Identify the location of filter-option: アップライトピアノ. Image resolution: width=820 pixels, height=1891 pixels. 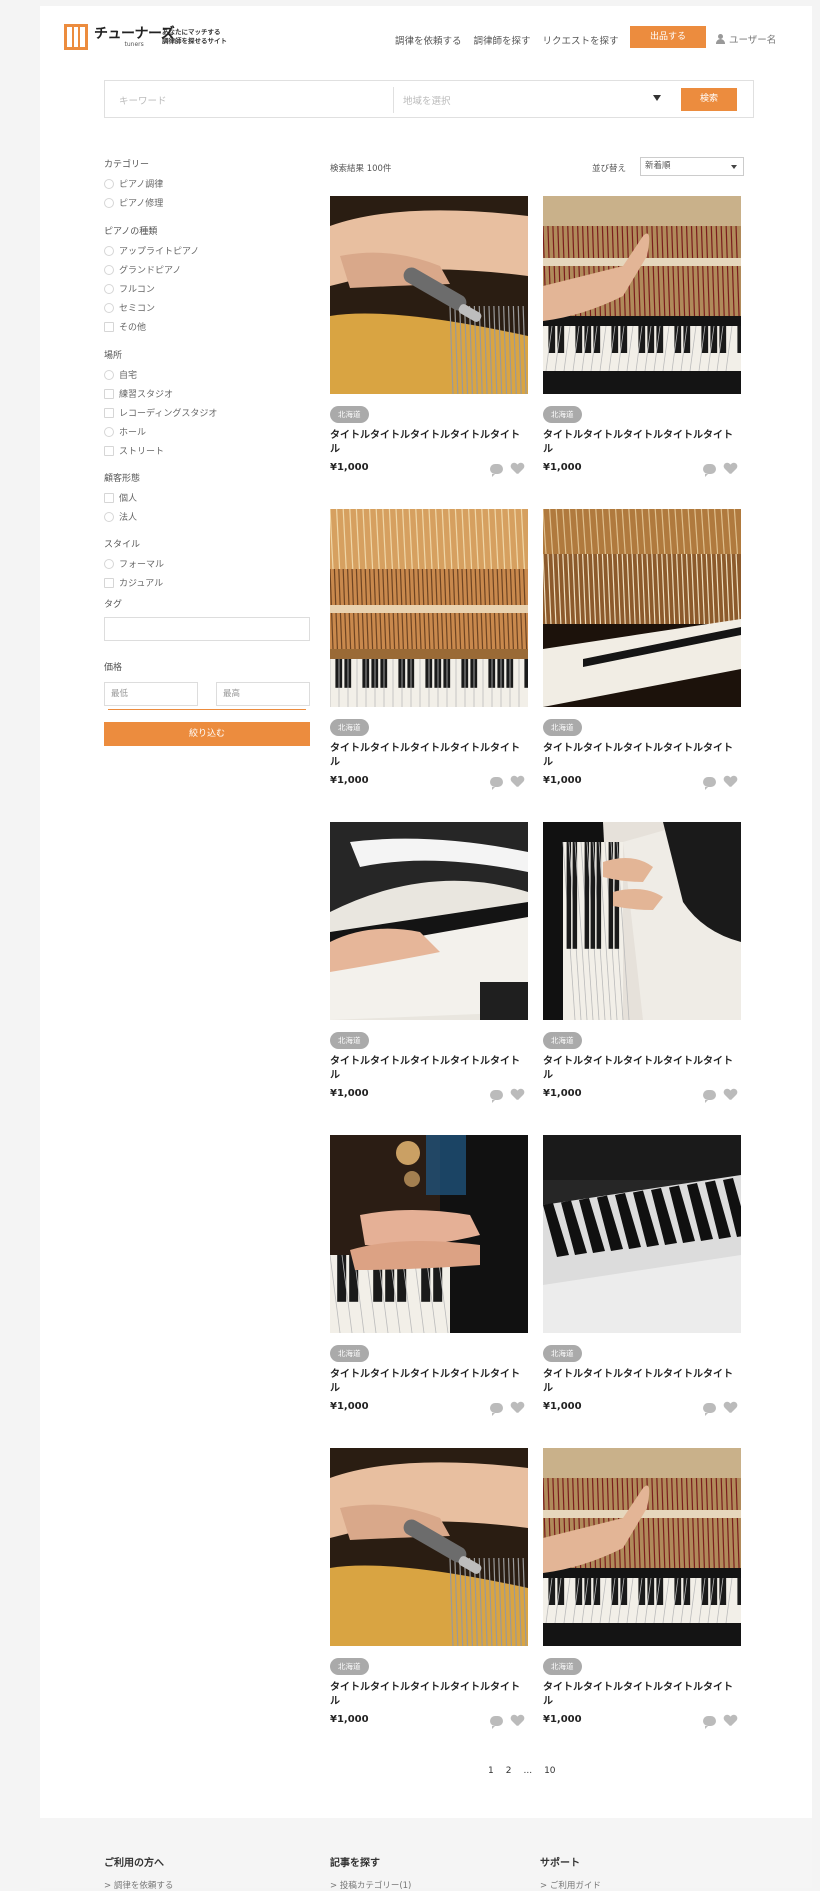
(151, 250).